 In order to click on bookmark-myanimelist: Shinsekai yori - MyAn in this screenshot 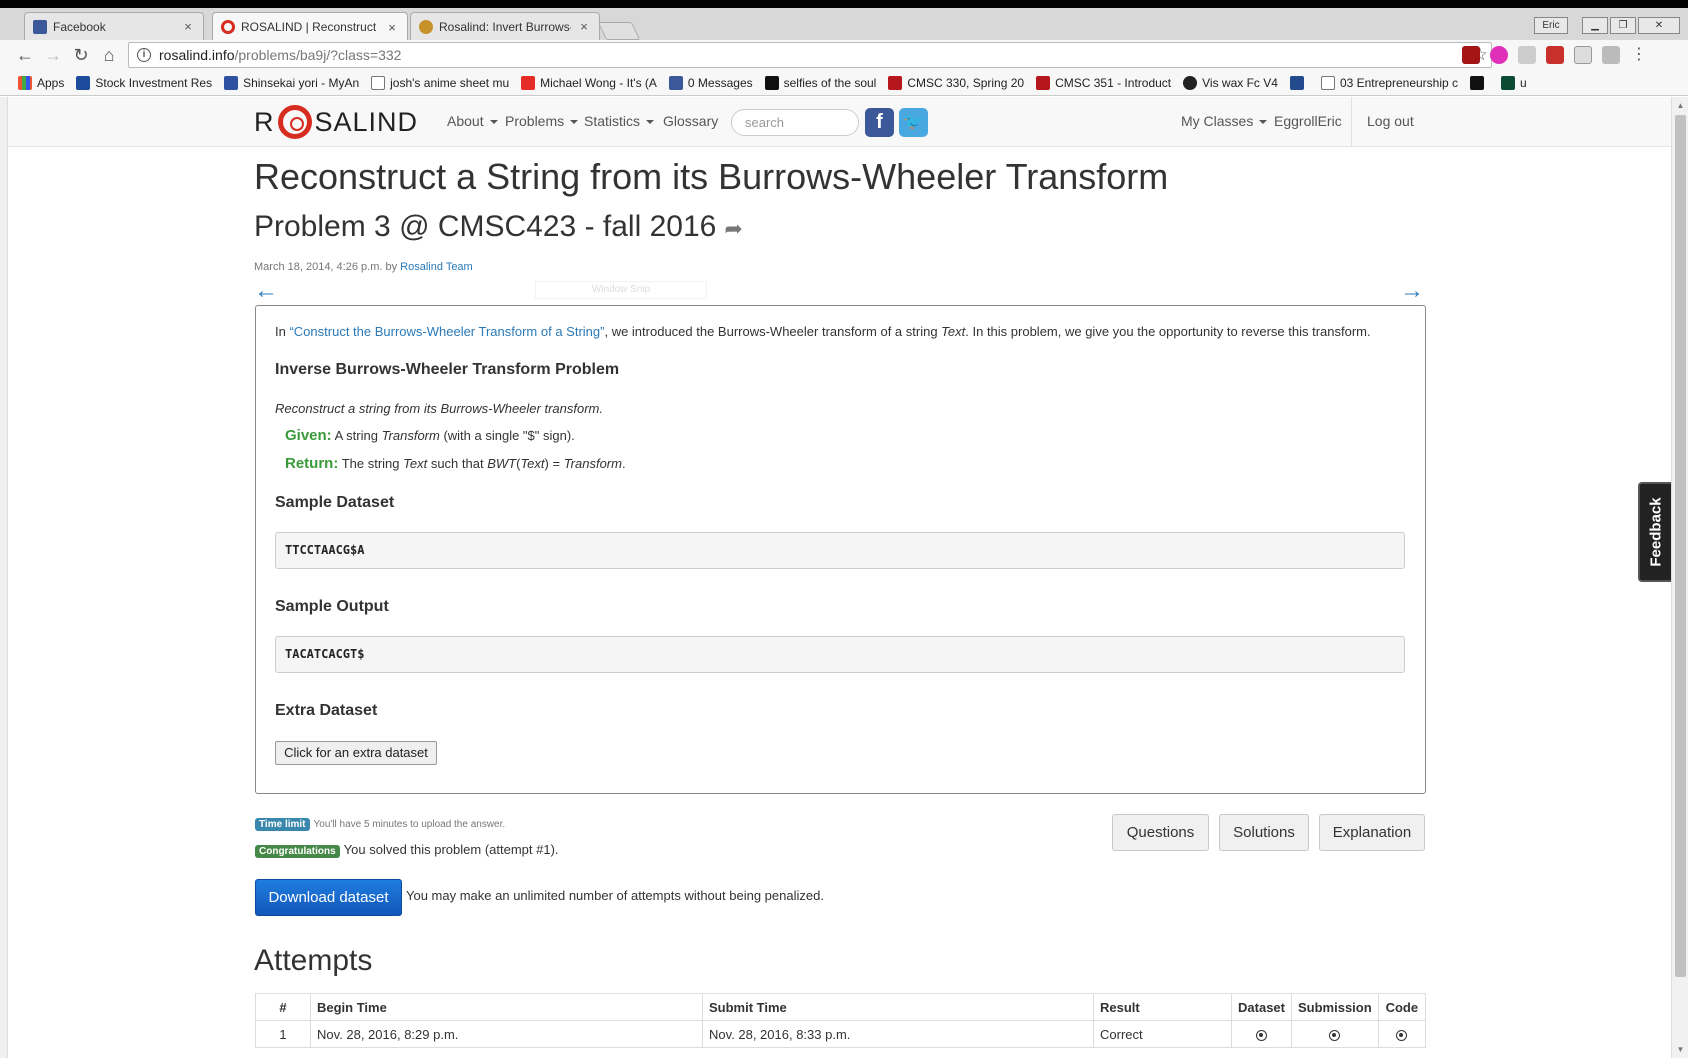, I will do `click(292, 82)`.